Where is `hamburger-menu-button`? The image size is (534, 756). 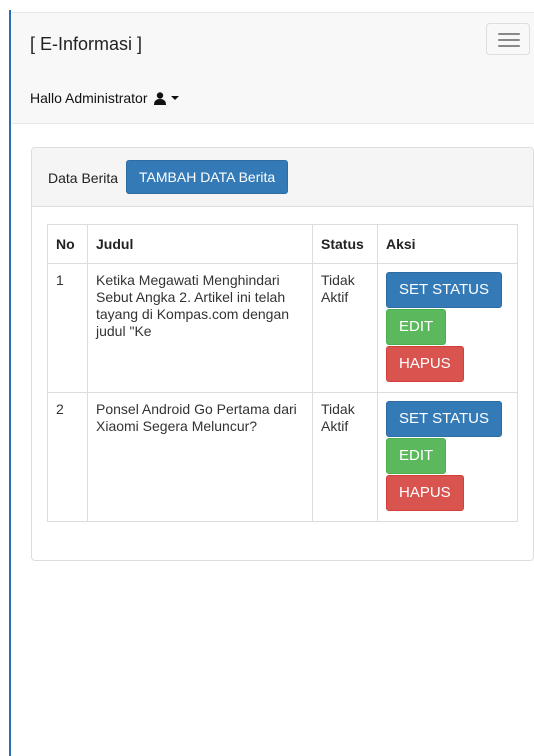 hamburger-menu-button is located at coordinates (508, 39).